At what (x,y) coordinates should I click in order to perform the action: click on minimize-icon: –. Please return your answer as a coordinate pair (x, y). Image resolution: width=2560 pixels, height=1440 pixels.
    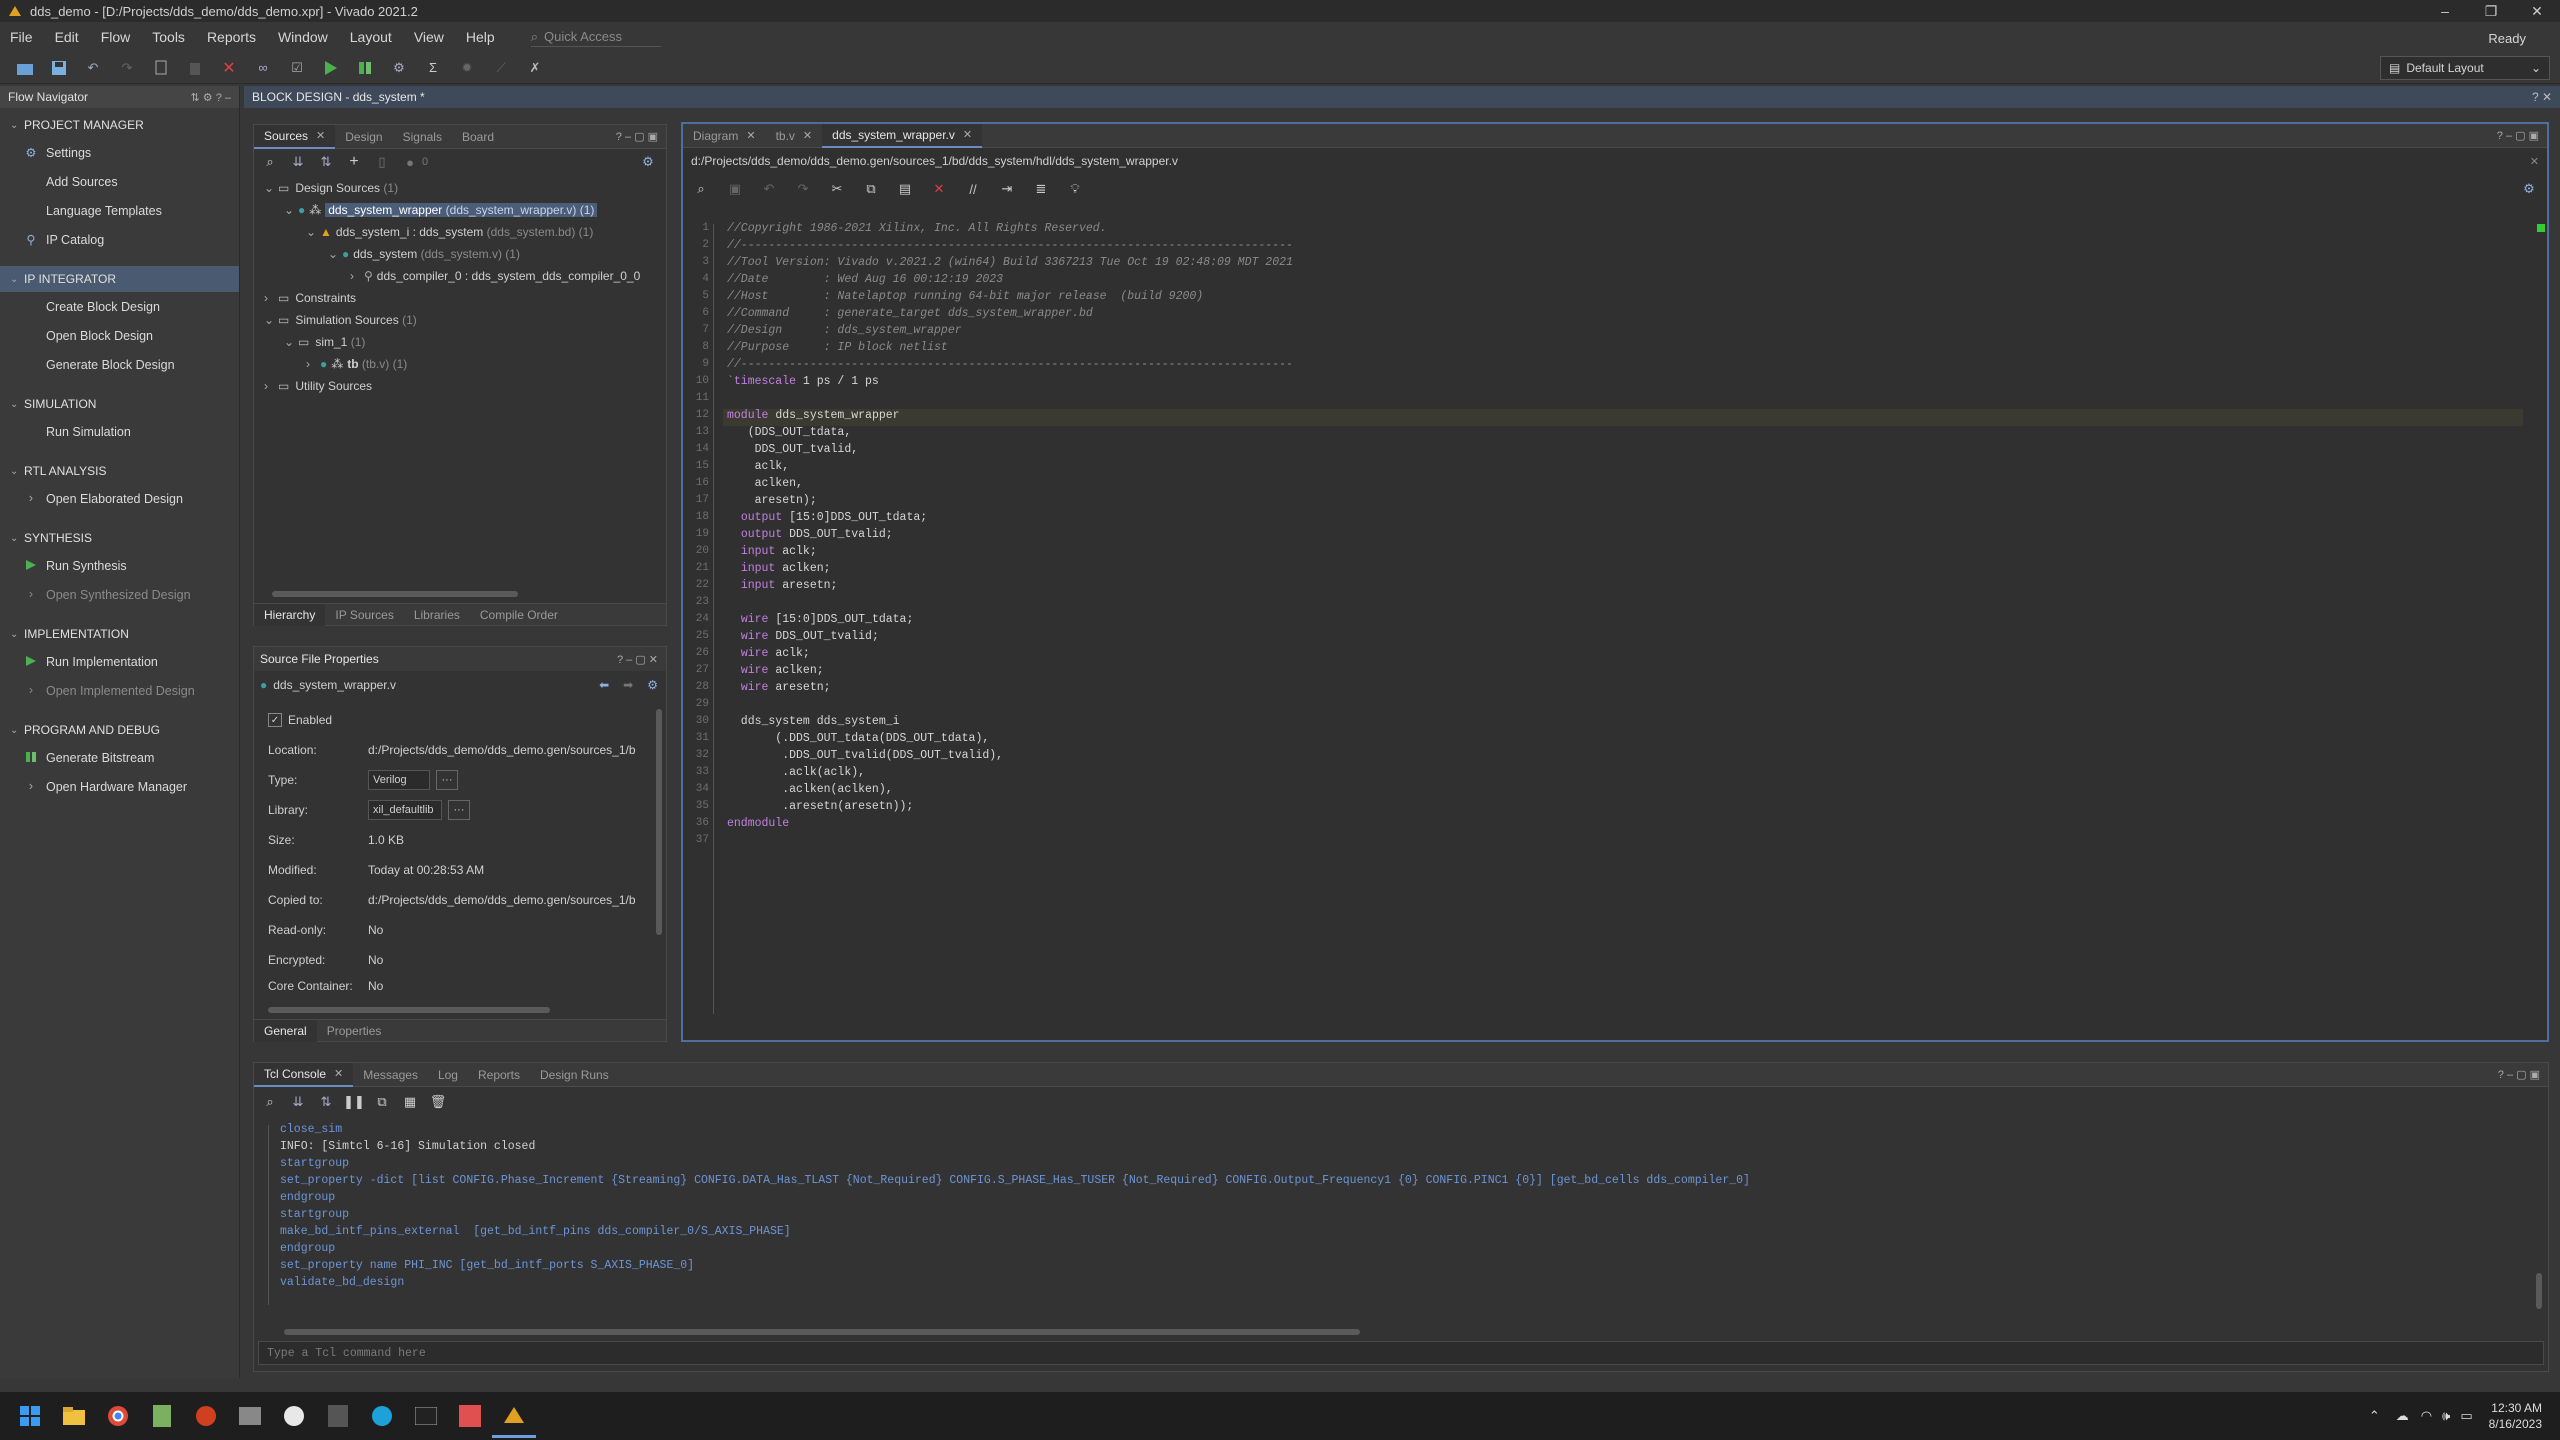
    Looking at the image, I should click on (2445, 11).